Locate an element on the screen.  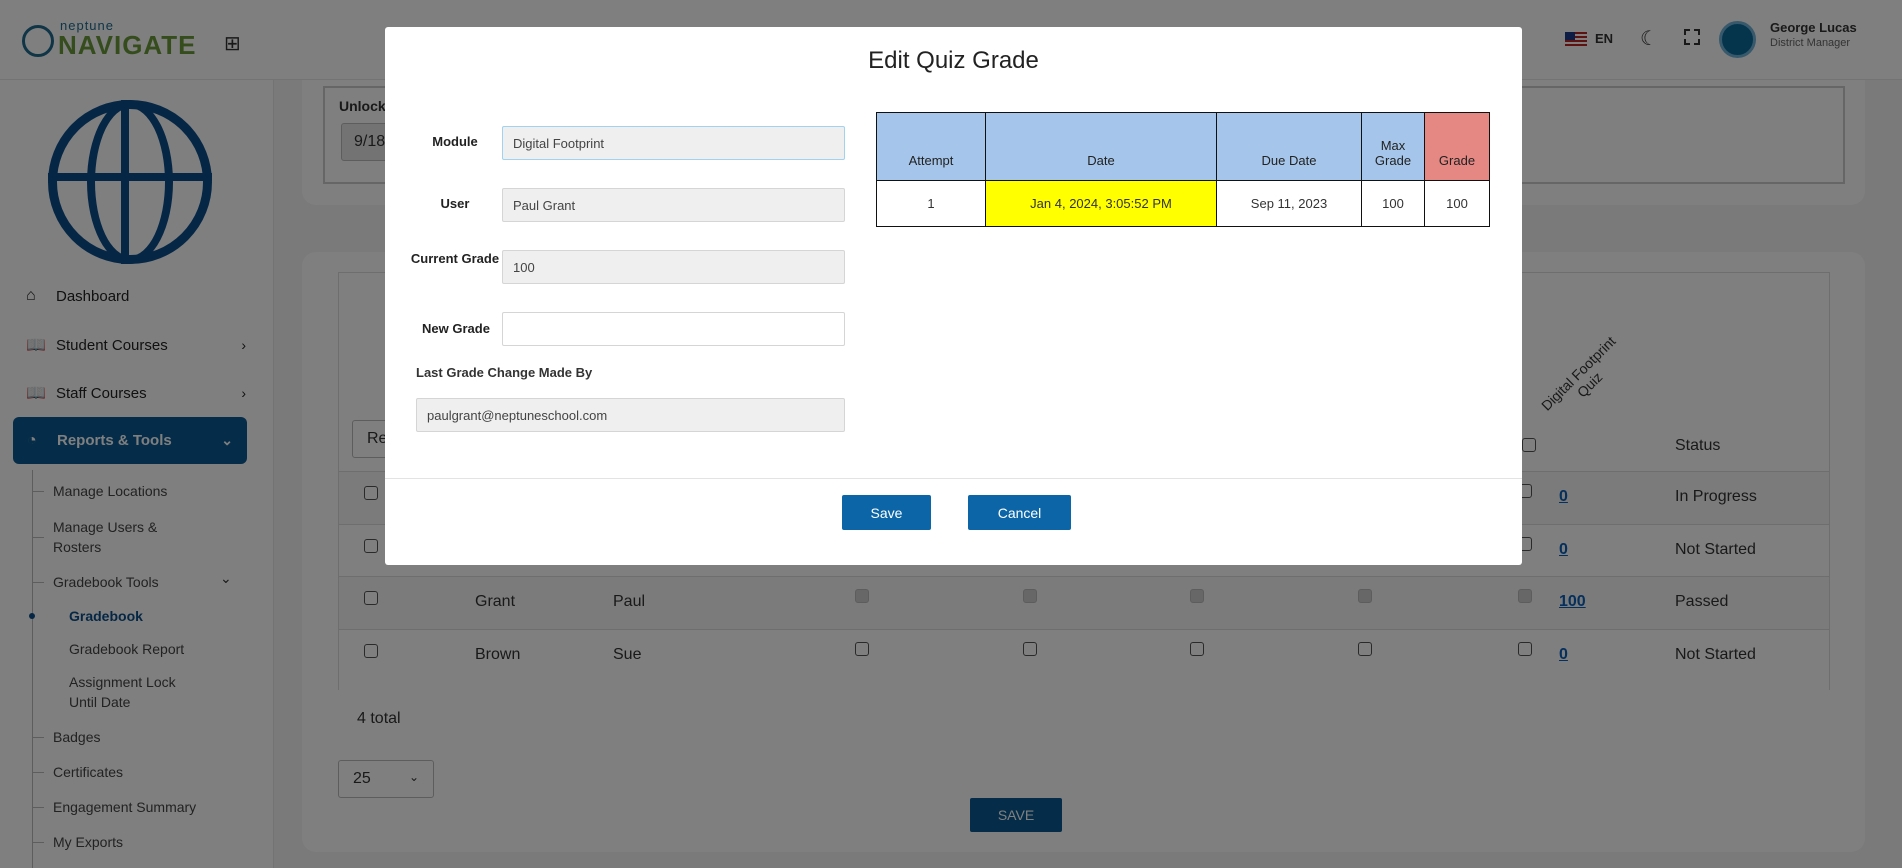
modal-title: Edit Quiz Grade is located at coordinates (953, 60).